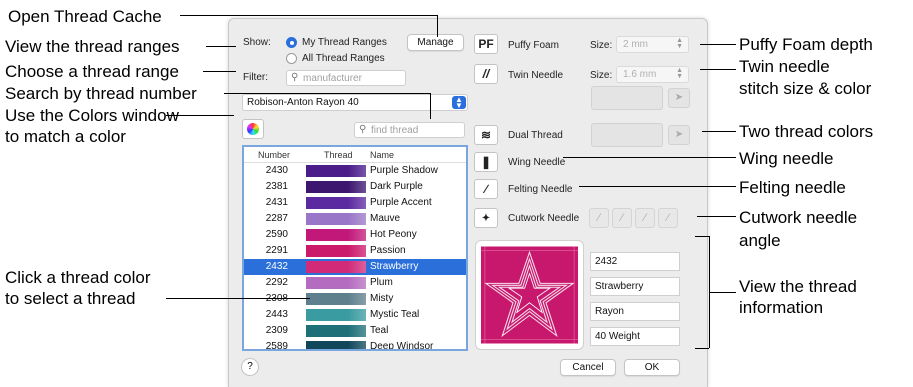 Image resolution: width=913 pixels, height=387 pixels. Describe the element at coordinates (781, 307) in the screenshot. I see `callout-view-info-2: information` at that location.